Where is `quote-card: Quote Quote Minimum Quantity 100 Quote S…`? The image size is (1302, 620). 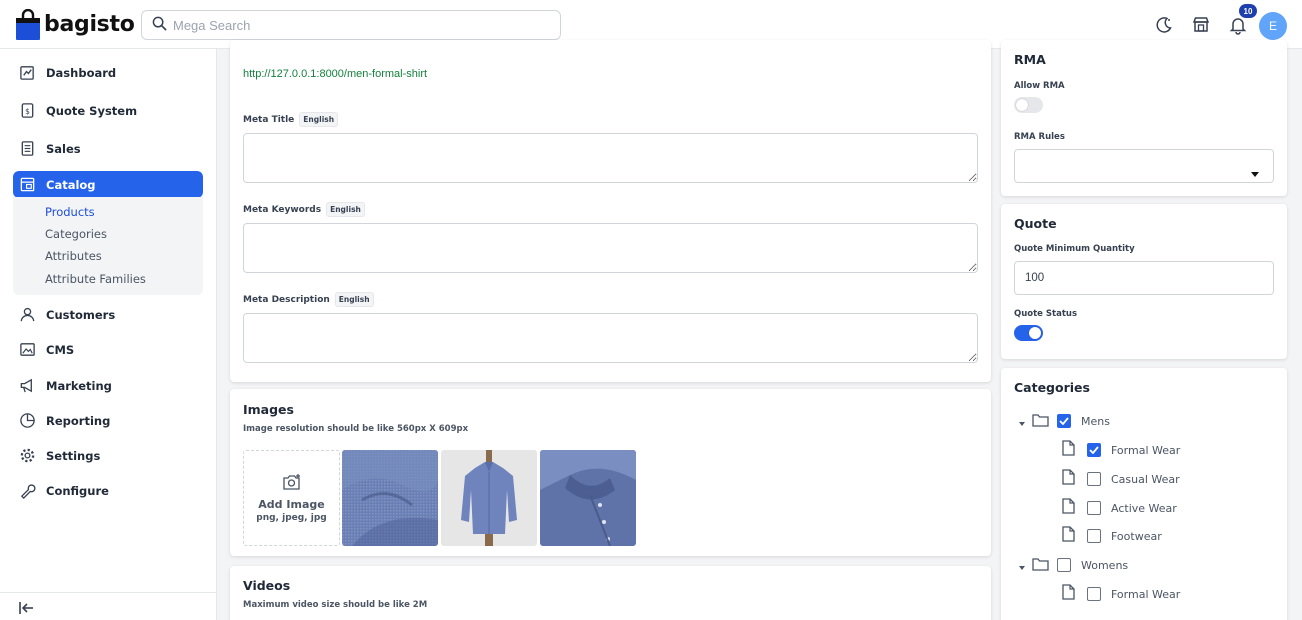 quote-card: Quote Quote Minimum Quantity 100 Quote S… is located at coordinates (1144, 281).